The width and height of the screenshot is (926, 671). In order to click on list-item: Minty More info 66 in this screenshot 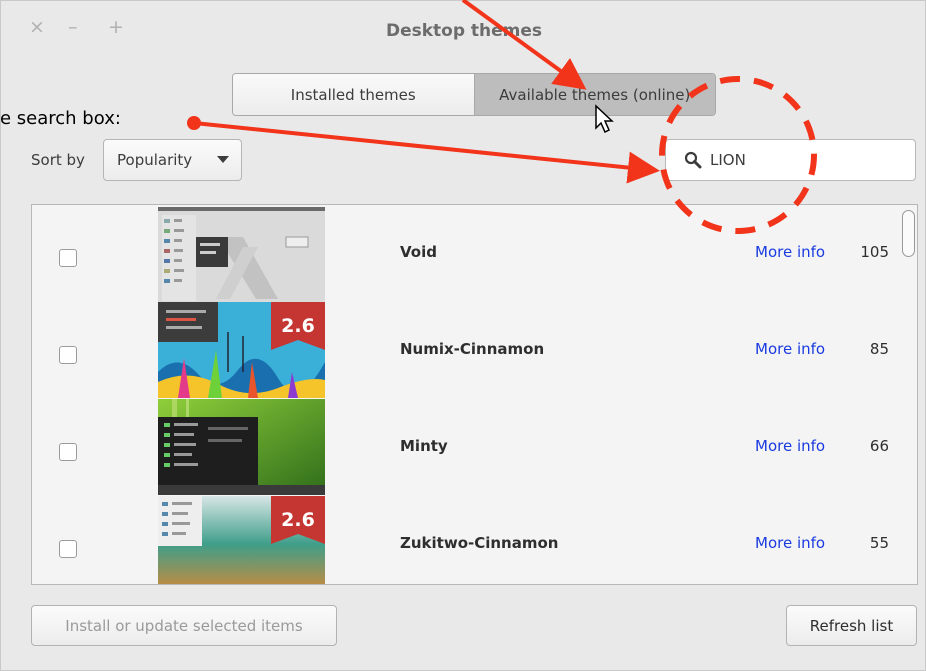, I will do `click(466, 447)`.